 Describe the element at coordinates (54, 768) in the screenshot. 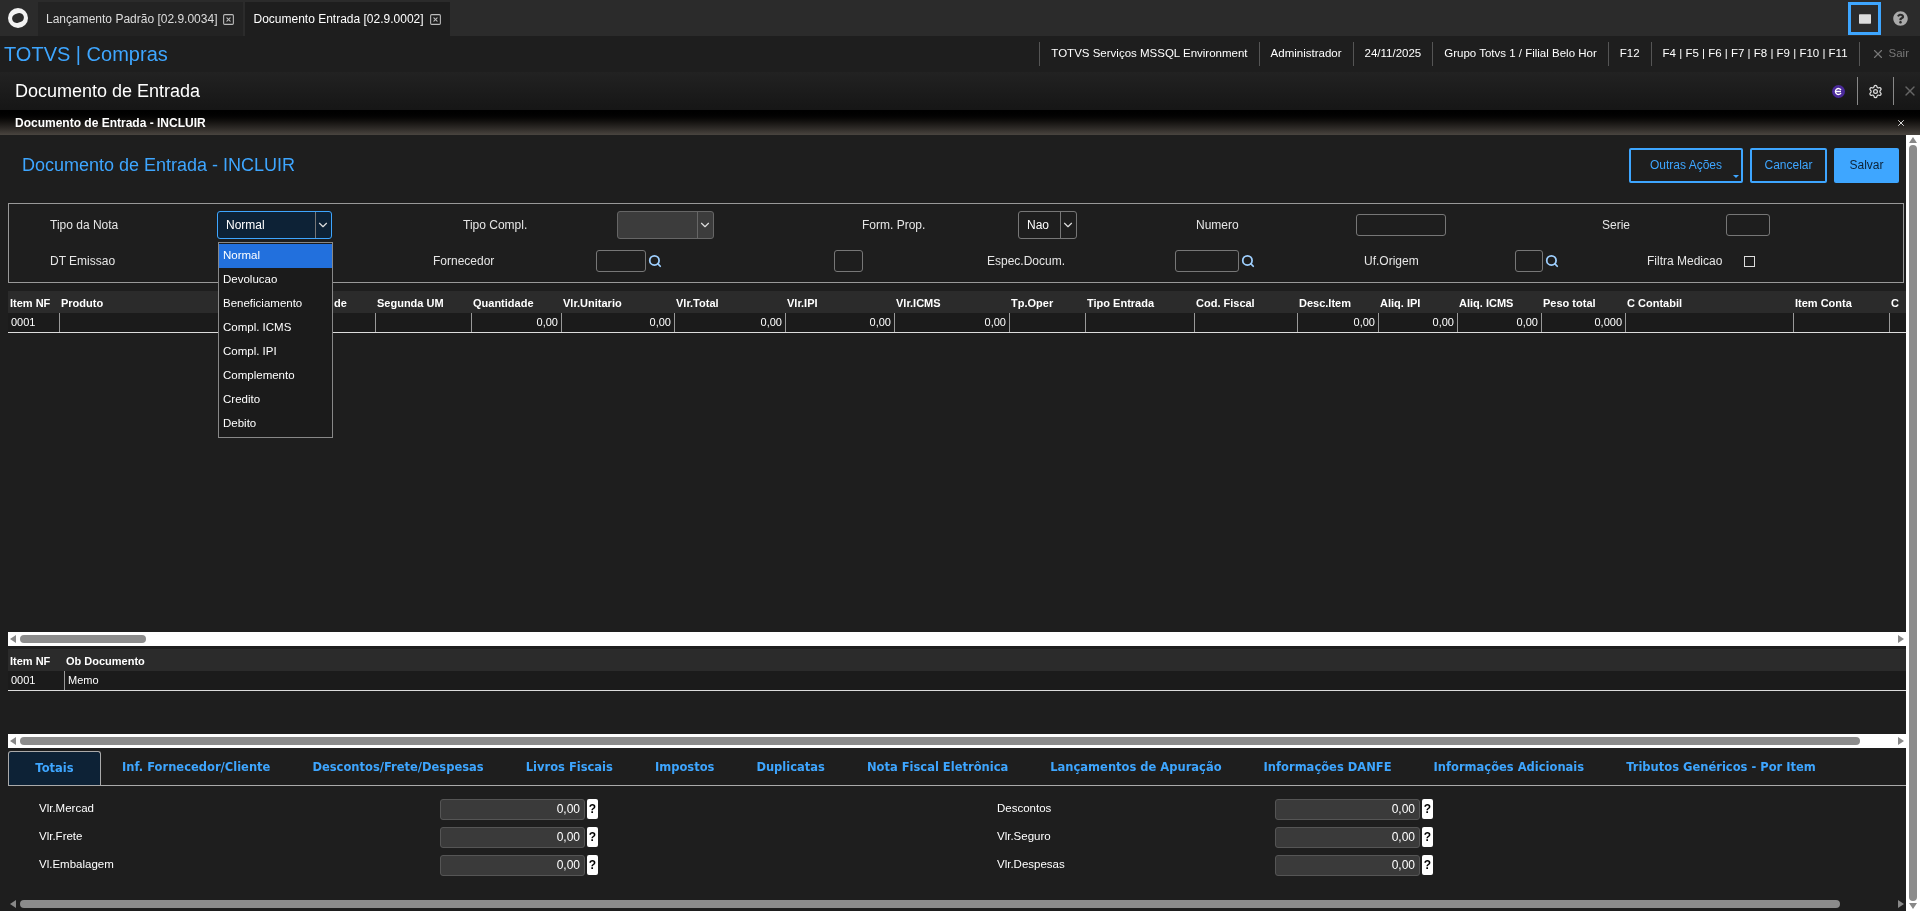

I see `section-tab: Totais` at that location.